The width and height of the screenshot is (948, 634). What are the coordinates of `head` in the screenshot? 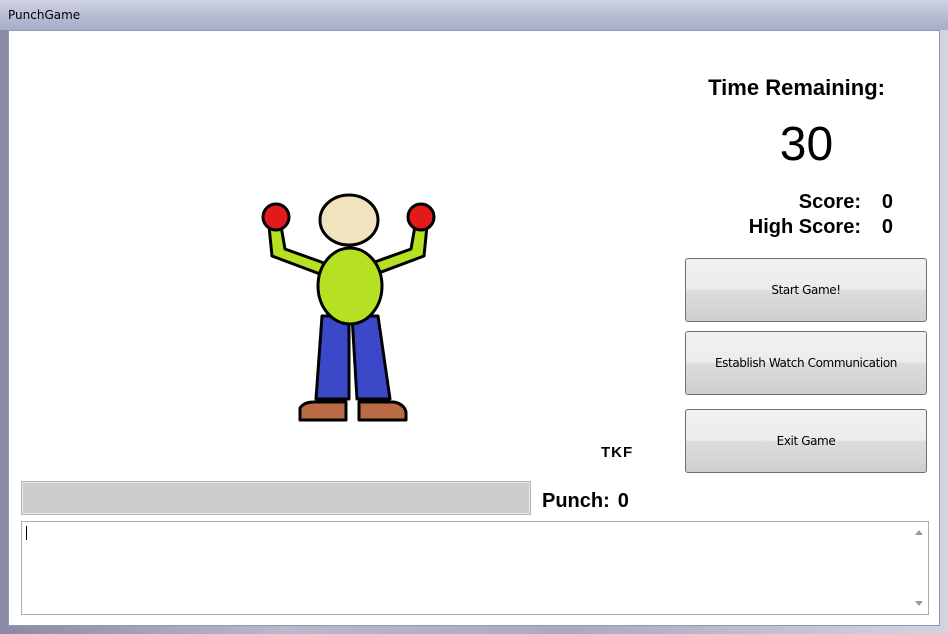 It's located at (349, 220).